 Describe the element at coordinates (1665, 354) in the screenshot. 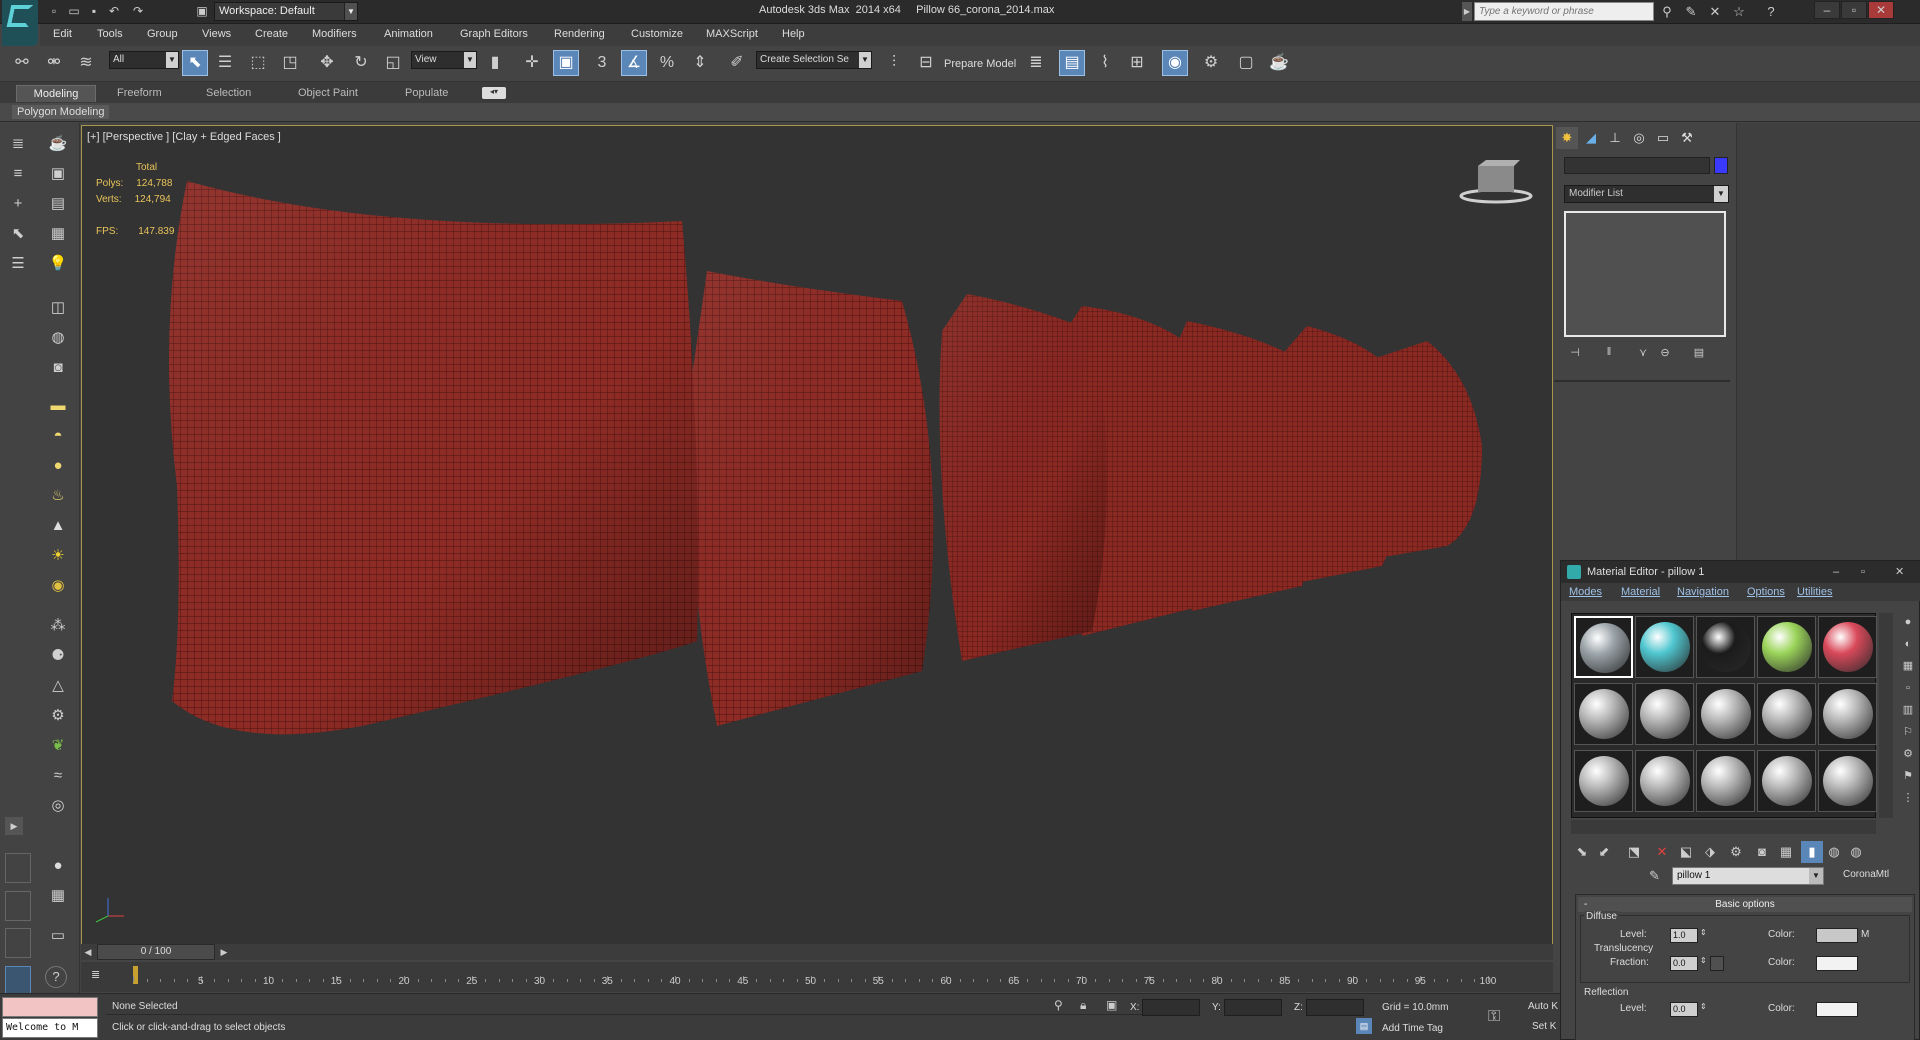

I see `remove-modifier-icon: ⊖` at that location.